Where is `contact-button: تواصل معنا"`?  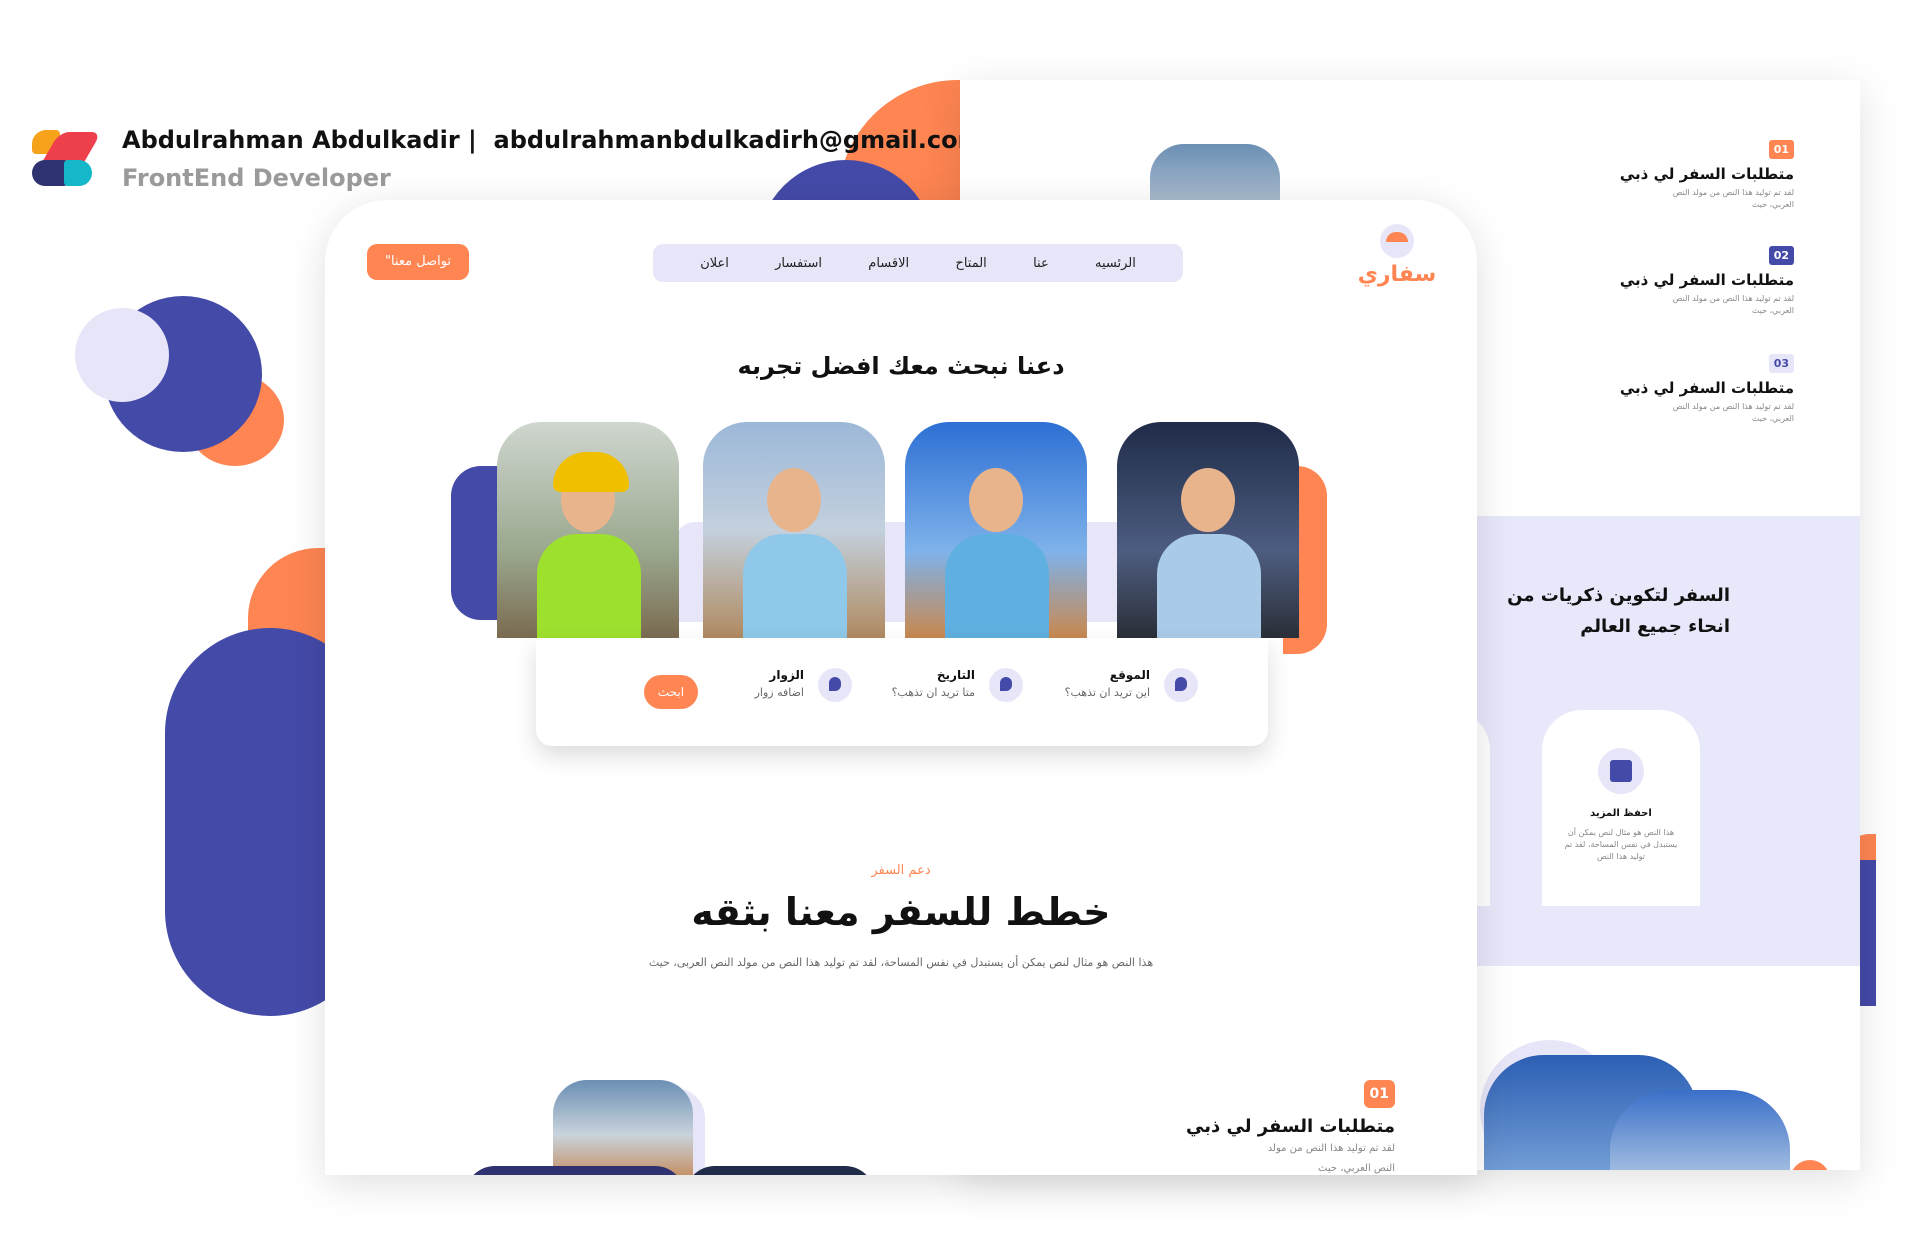
contact-button: تواصل معنا" is located at coordinates (418, 262).